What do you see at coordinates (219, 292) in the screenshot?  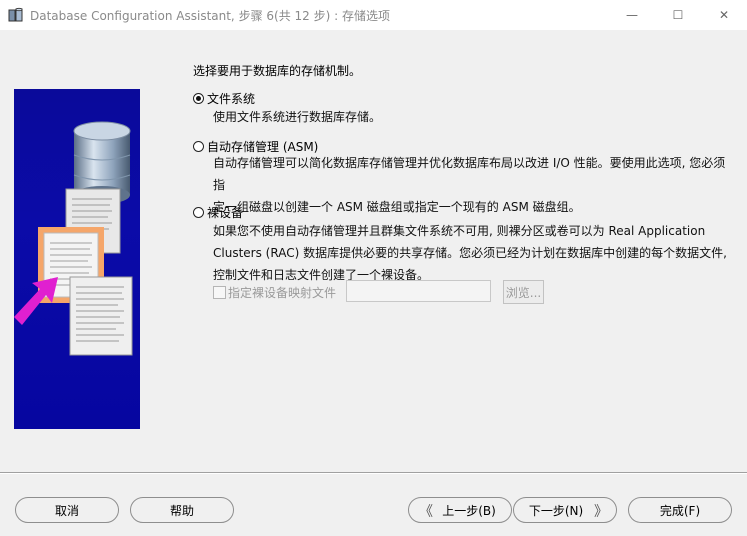 I see `raw-mapping-checkbox` at bounding box center [219, 292].